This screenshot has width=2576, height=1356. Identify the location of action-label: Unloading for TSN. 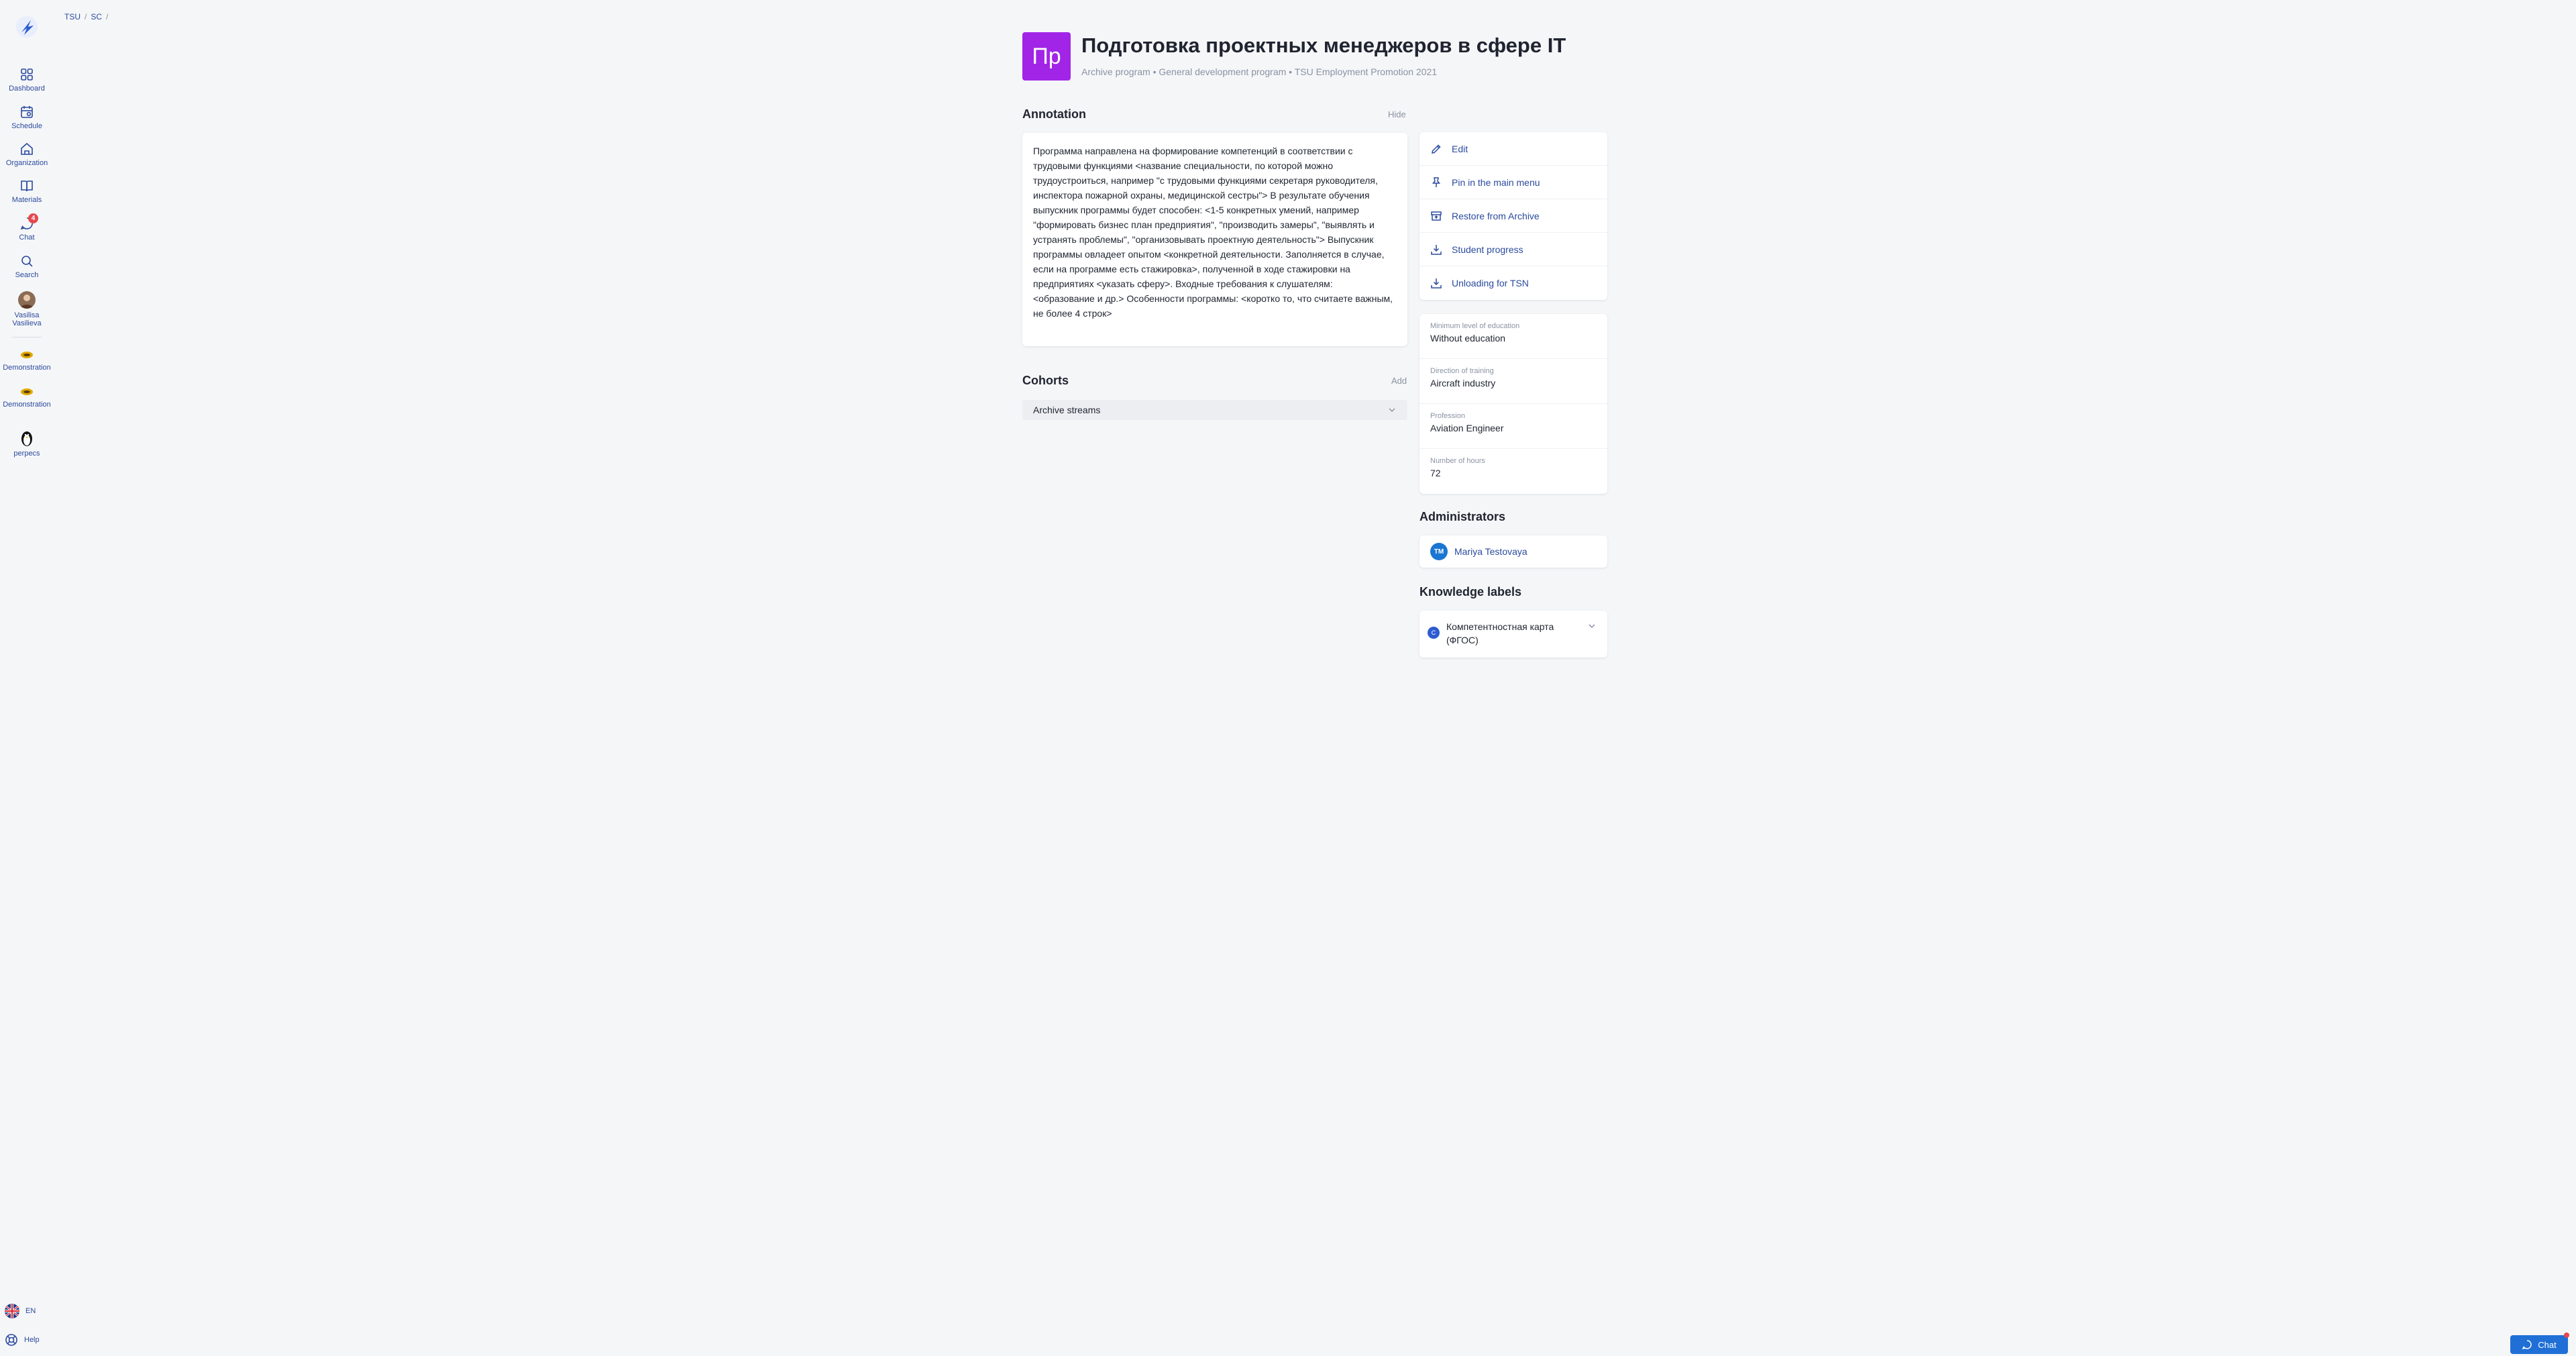
(1490, 283).